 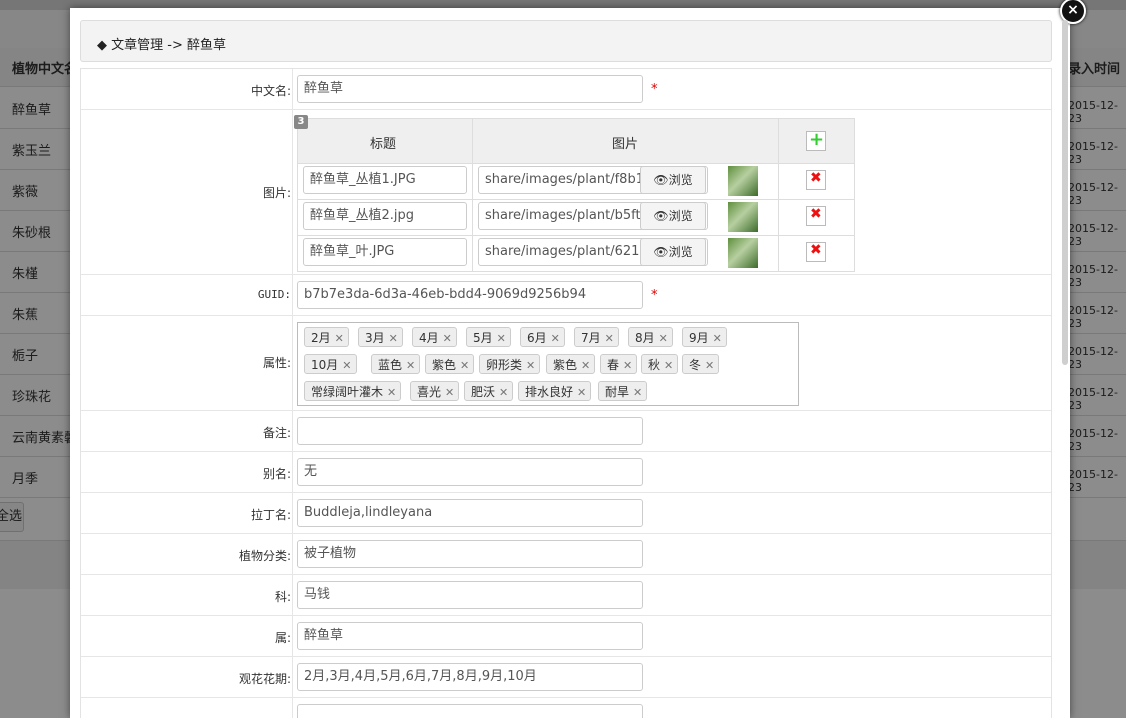 What do you see at coordinates (510, 364) in the screenshot?
I see `attribute-tag: 卵形类 ✕` at bounding box center [510, 364].